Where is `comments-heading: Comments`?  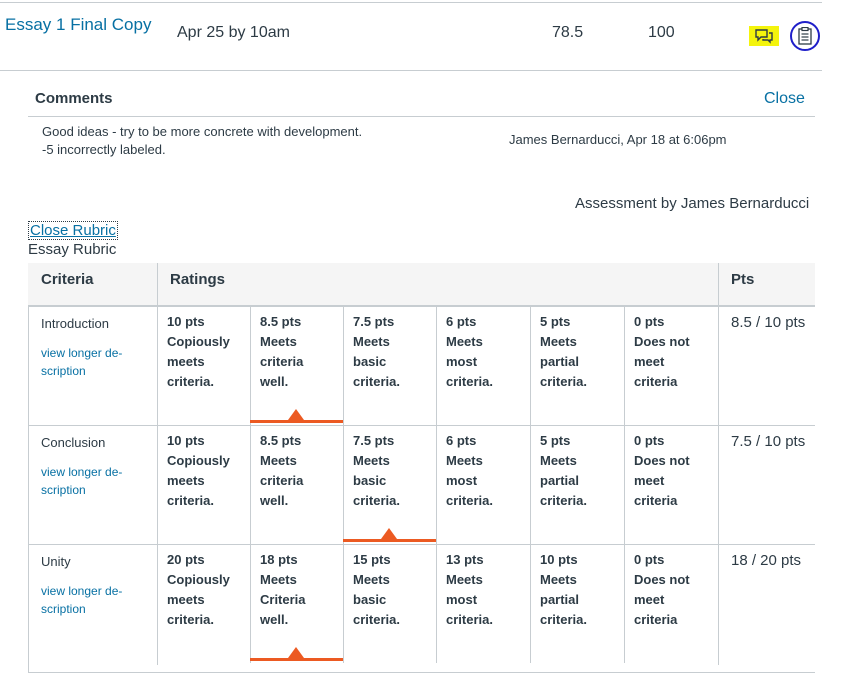
comments-heading: Comments is located at coordinates (74, 98).